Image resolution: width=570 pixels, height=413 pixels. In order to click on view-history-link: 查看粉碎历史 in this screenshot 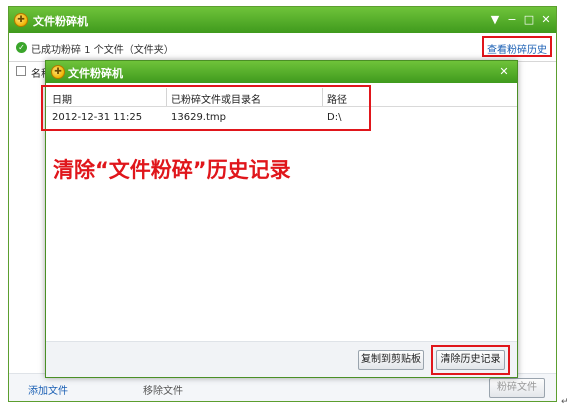, I will do `click(517, 48)`.